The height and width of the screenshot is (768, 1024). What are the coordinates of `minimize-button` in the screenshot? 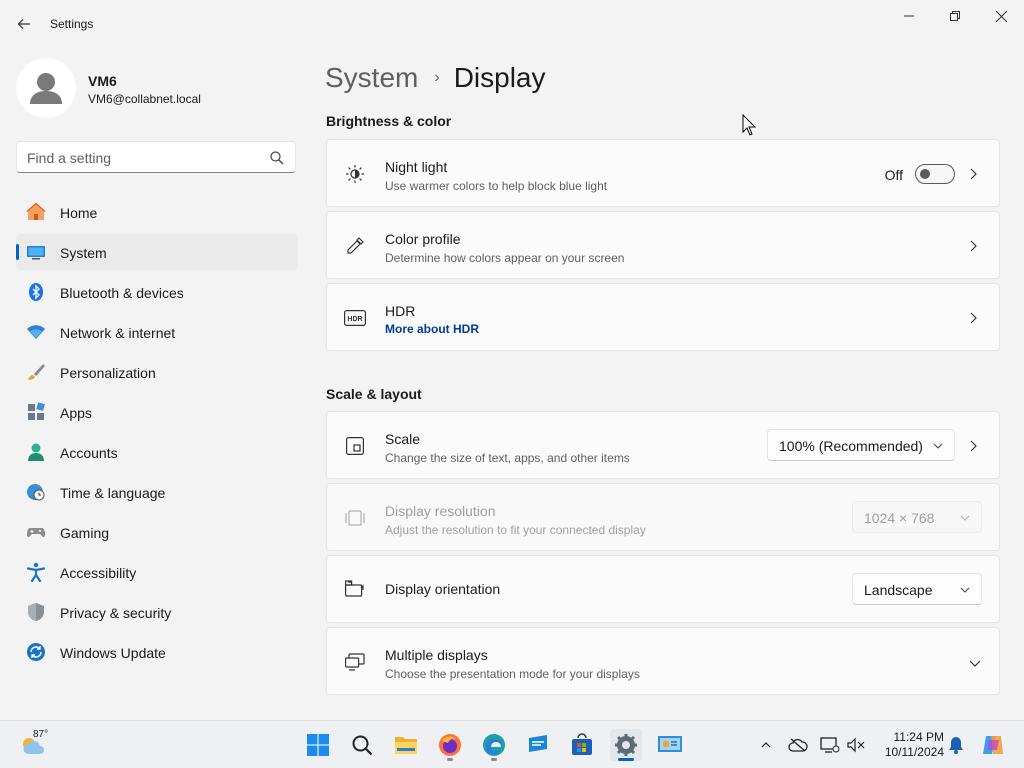 It's located at (909, 16).